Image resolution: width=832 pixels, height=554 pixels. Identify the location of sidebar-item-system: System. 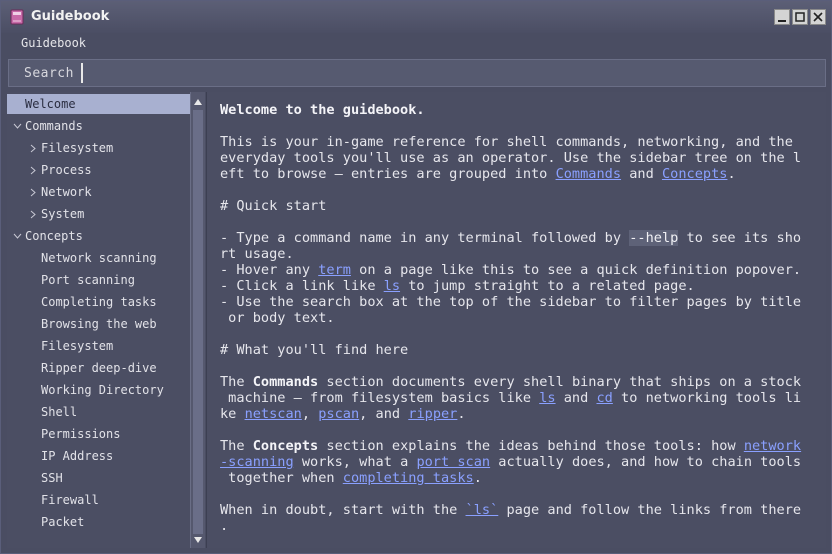
(98, 214).